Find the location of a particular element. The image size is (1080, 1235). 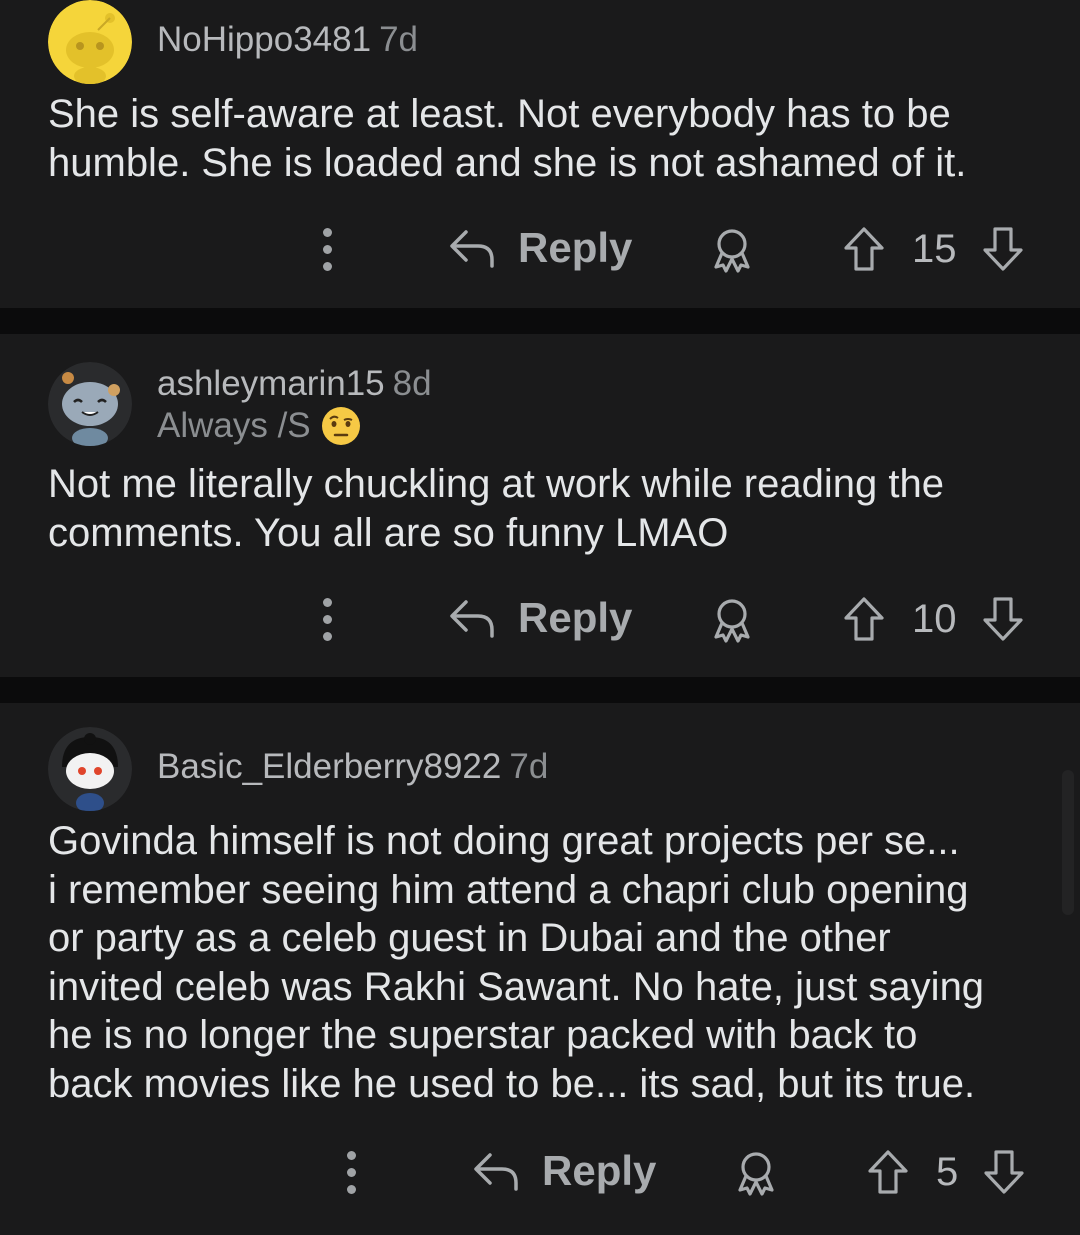

flair-text: Always /S is located at coordinates (234, 425).